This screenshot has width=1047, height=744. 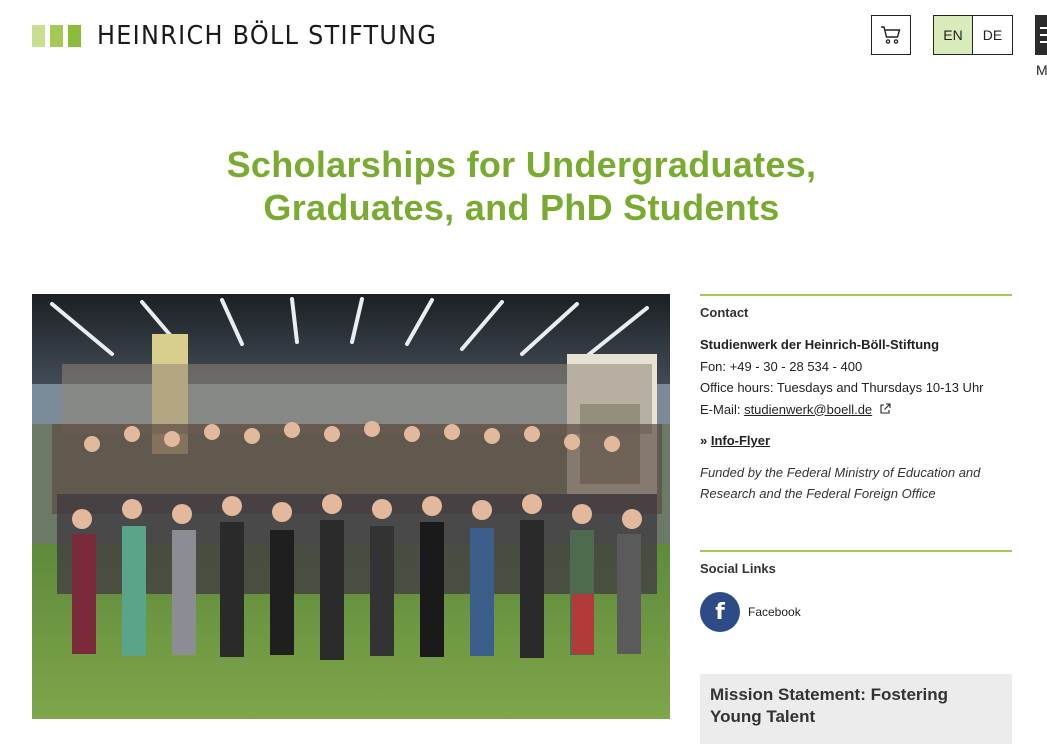 I want to click on site-logo: HEINRICH BÖLL STIFTUNG, so click(x=249, y=36).